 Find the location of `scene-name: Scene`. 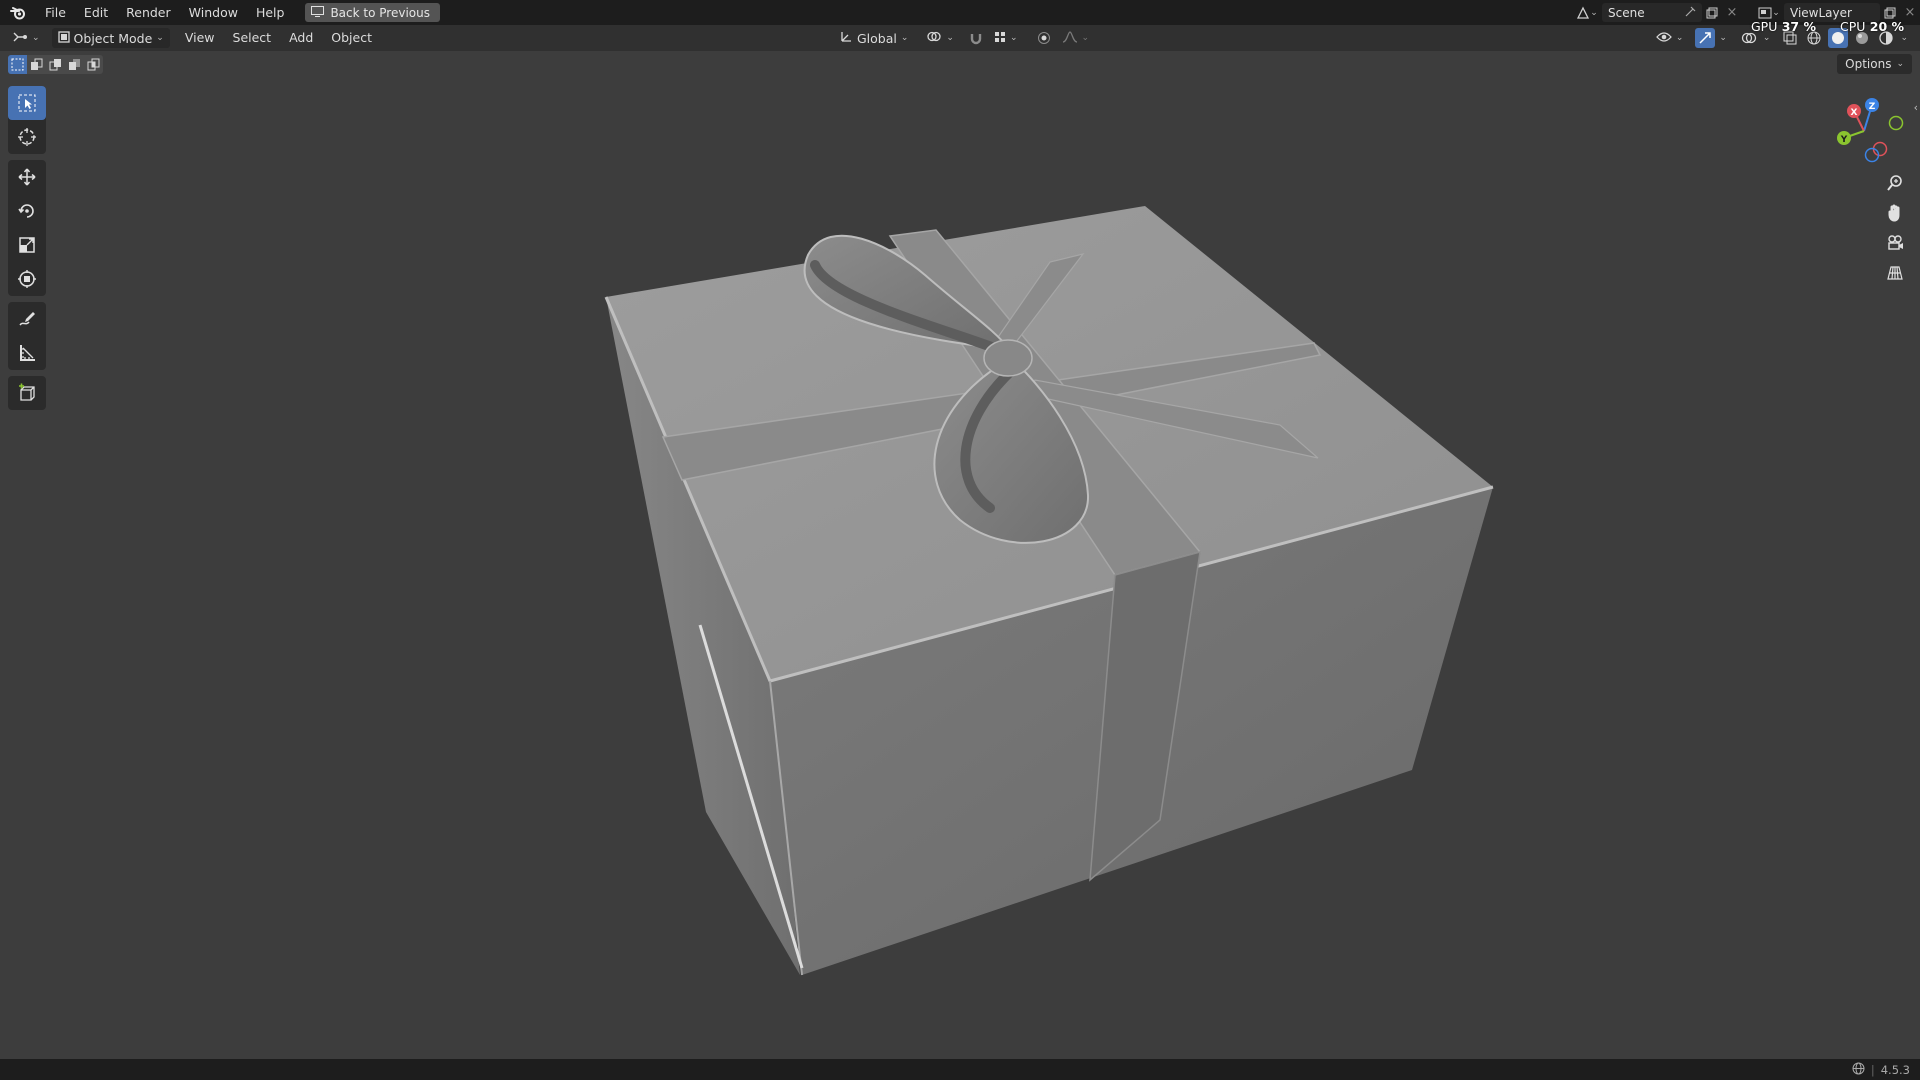

scene-name: Scene is located at coordinates (1626, 12).